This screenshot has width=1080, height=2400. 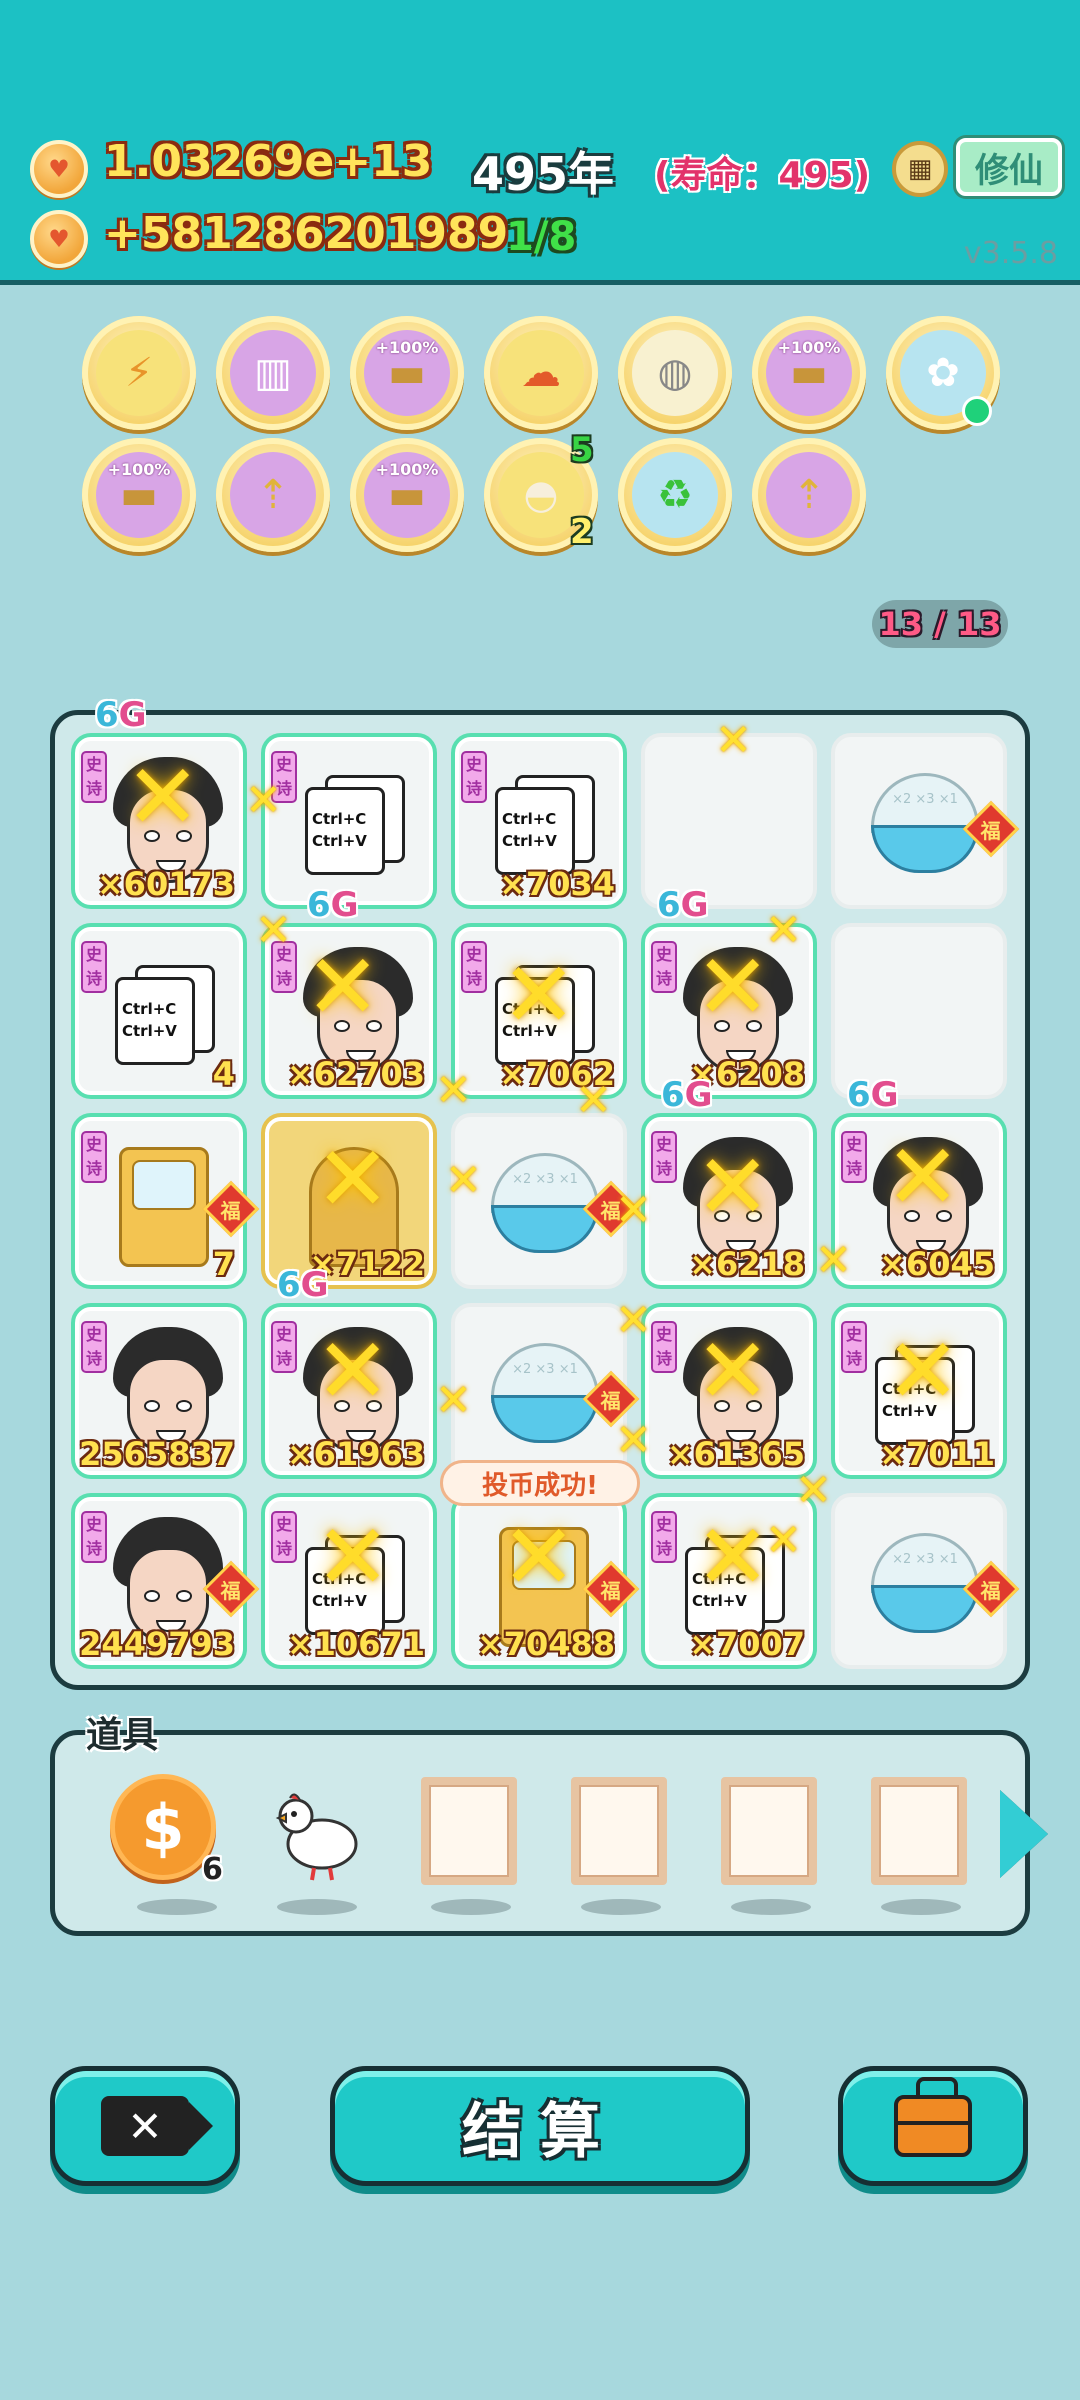 I want to click on bucket-buff-icon-3: ▬ +100%, so click(x=139, y=495).